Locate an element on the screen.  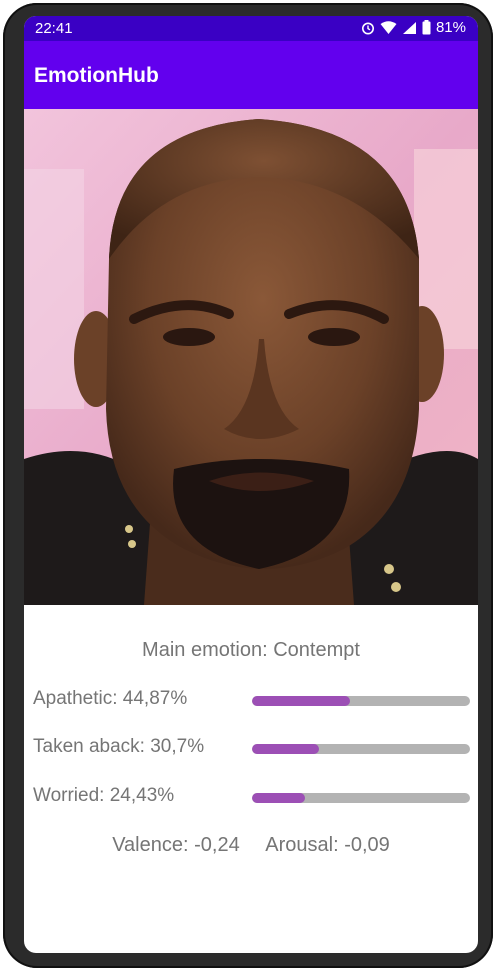
arousal-value: Arousal: -0,09 is located at coordinates (327, 845).